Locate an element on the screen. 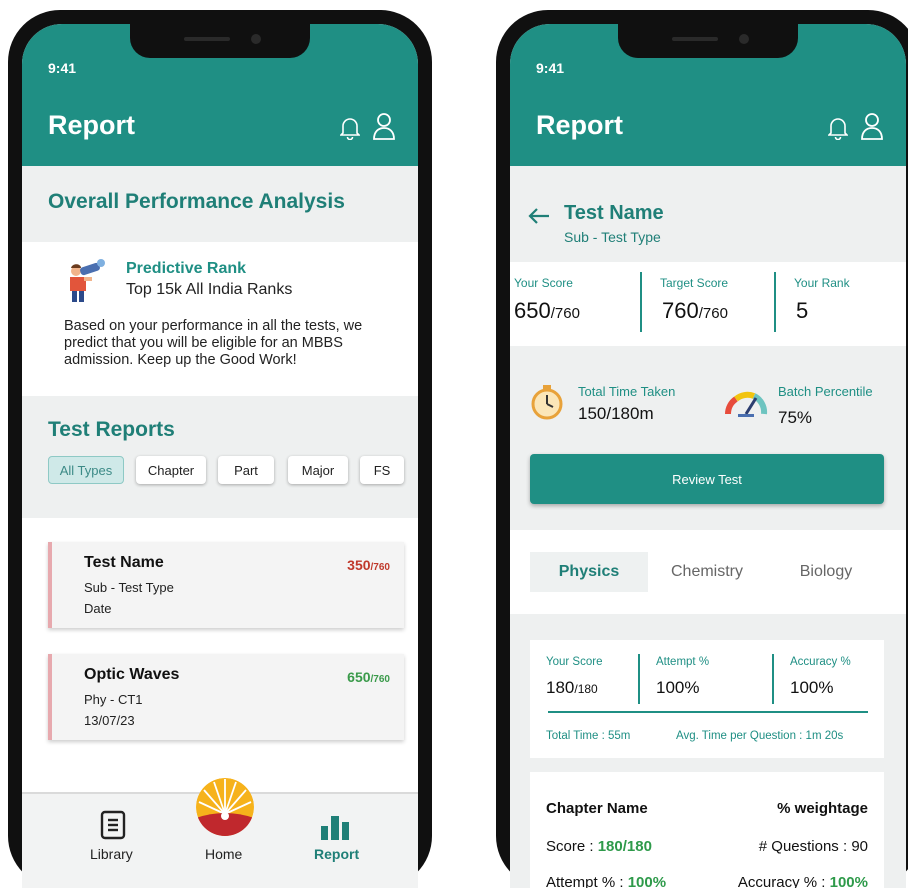  back-arrow-icon is located at coordinates (539, 216).